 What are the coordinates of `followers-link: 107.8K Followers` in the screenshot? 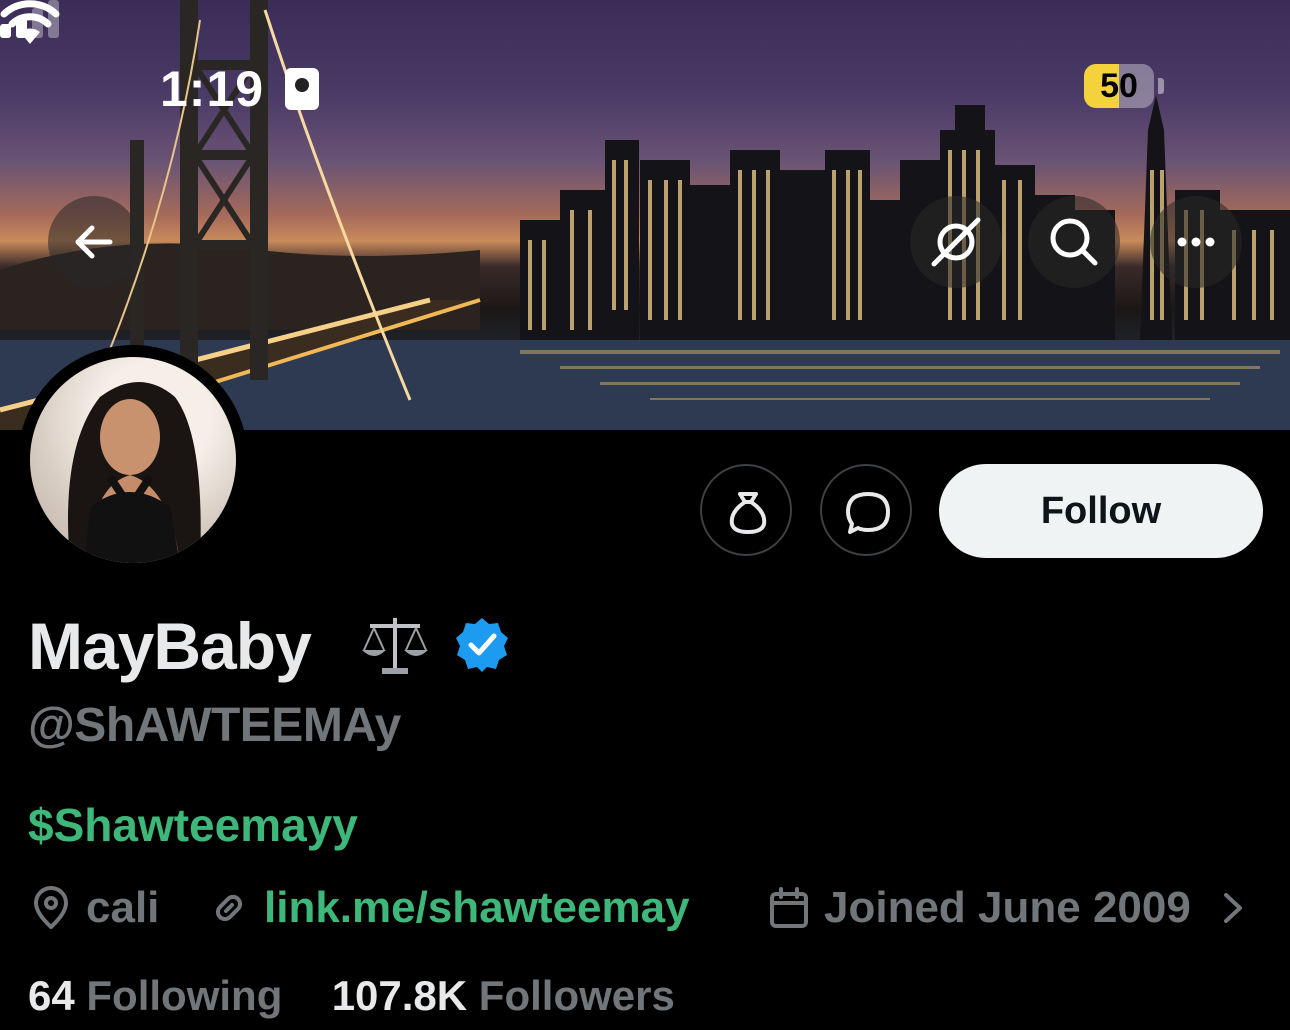 It's located at (503, 995).